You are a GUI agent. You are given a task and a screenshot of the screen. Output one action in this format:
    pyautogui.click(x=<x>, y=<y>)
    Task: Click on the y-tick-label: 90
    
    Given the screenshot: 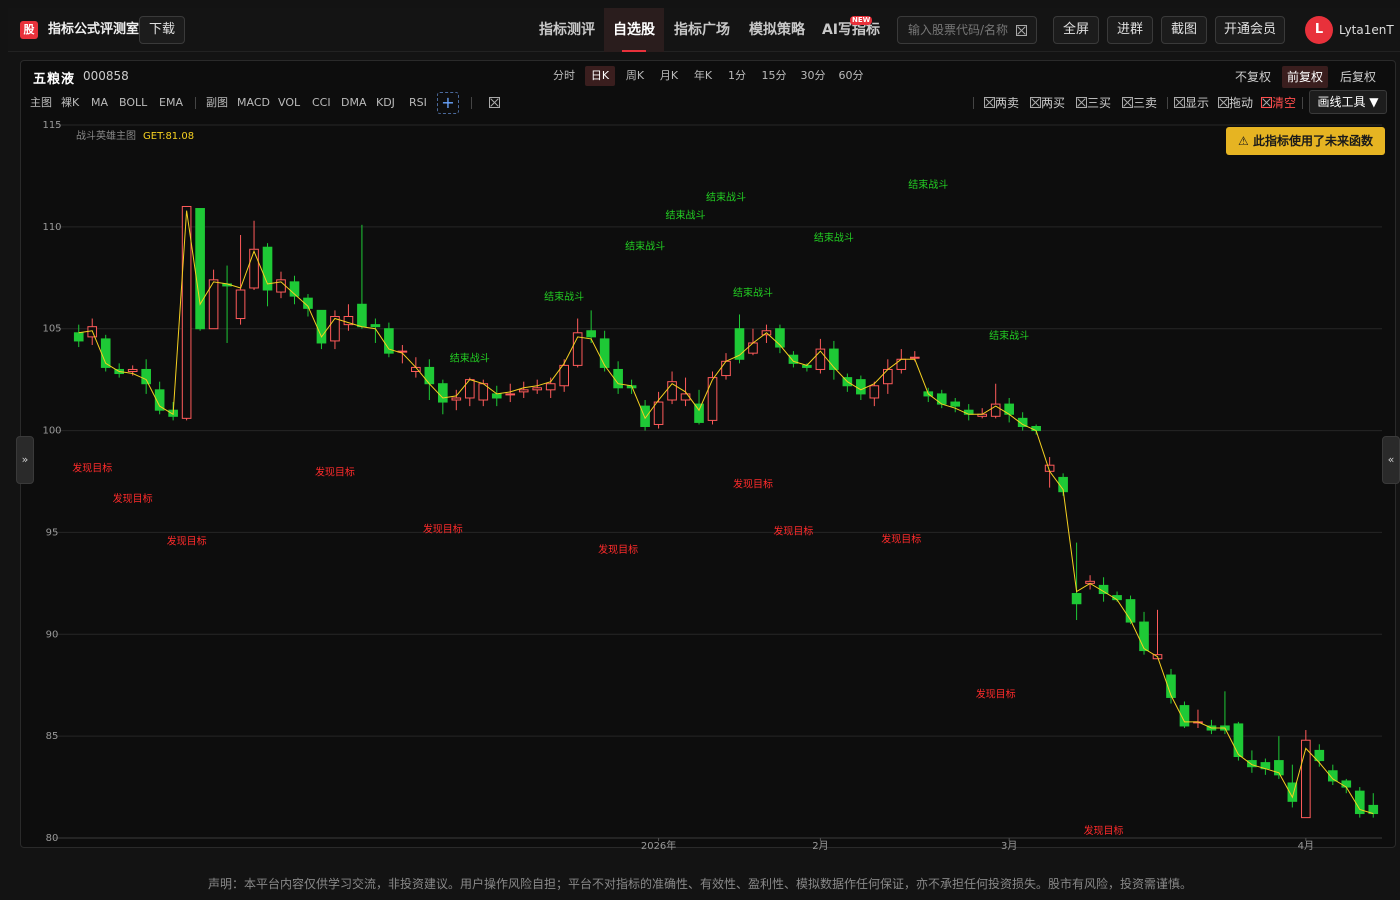 What is the action you would take?
    pyautogui.click(x=52, y=634)
    